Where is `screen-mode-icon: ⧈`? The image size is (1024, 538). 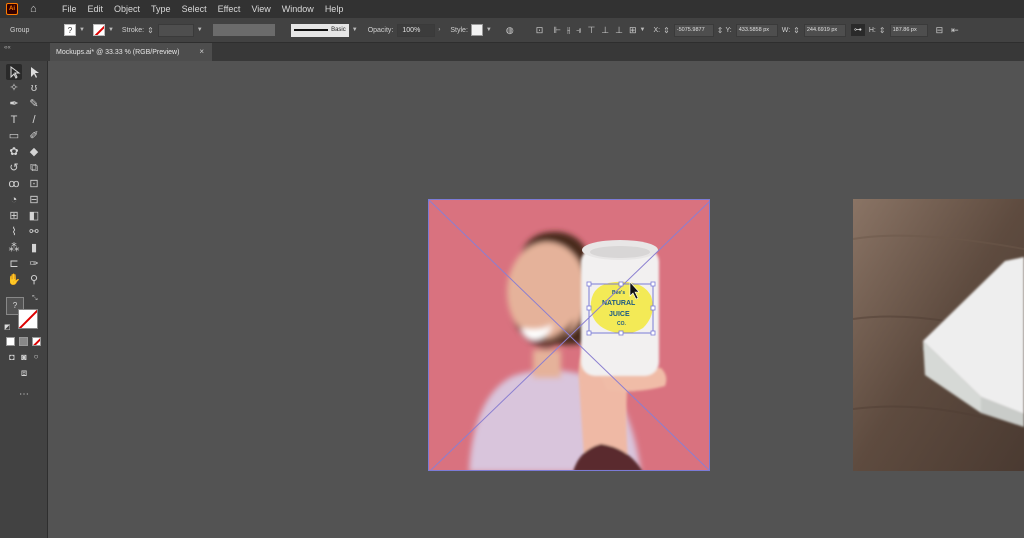 screen-mode-icon: ⧈ is located at coordinates (24, 374).